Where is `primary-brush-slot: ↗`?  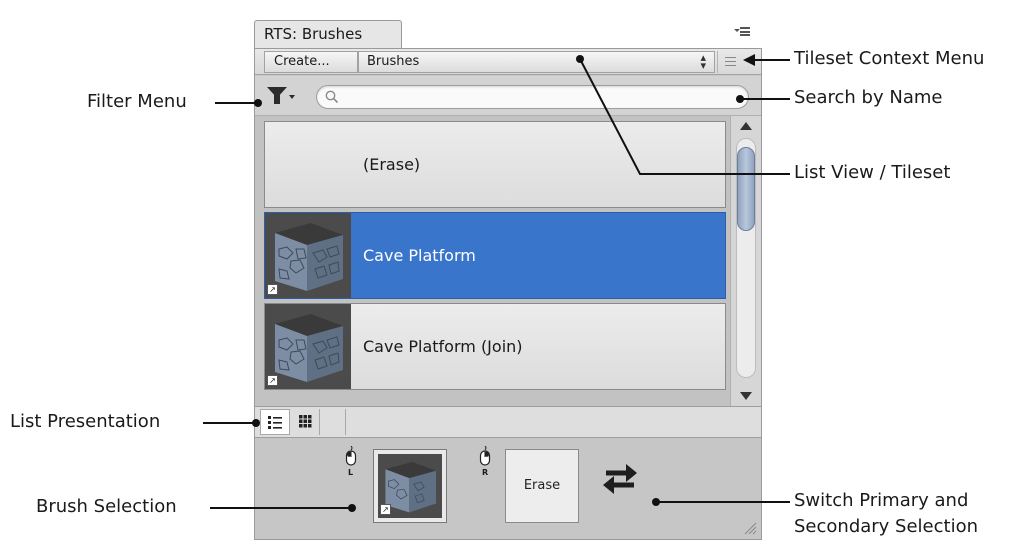 primary-brush-slot: ↗ is located at coordinates (410, 486).